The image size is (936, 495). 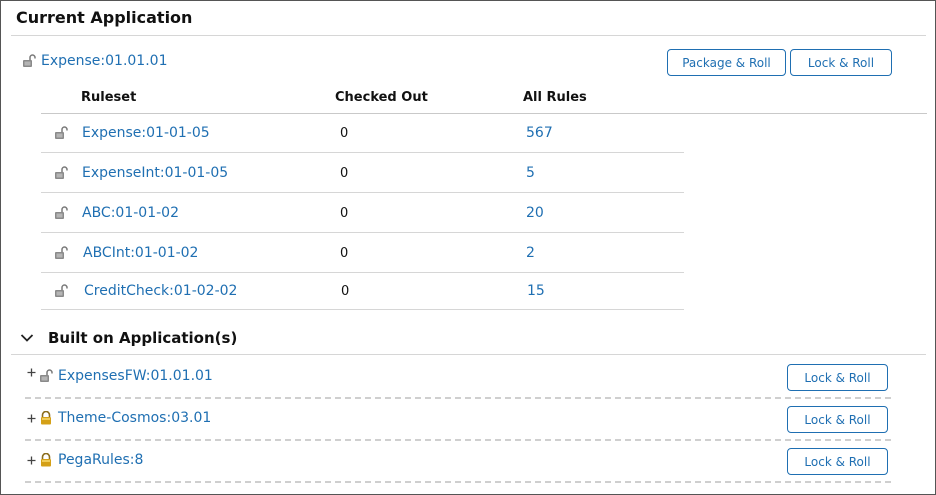 I want to click on built-on-app-link: Theme-Cosmos:03.01, so click(x=134, y=418).